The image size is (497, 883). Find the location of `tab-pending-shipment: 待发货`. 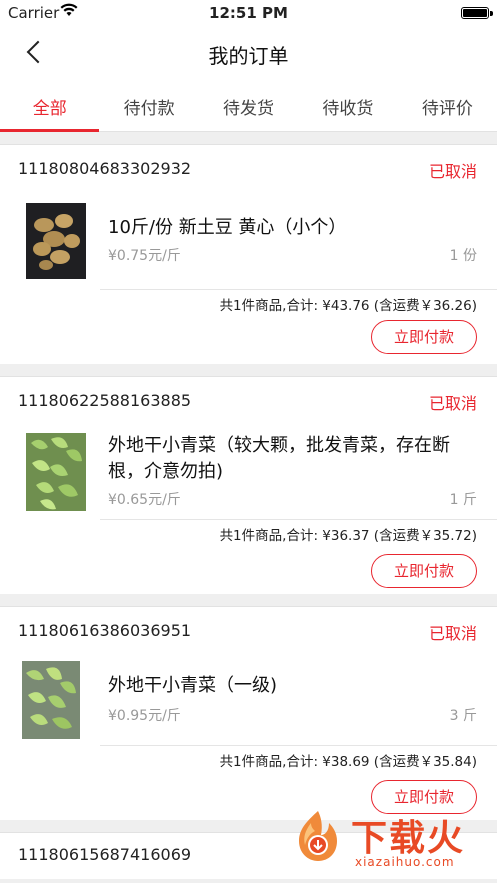

tab-pending-shipment: 待发货 is located at coordinates (248, 104).